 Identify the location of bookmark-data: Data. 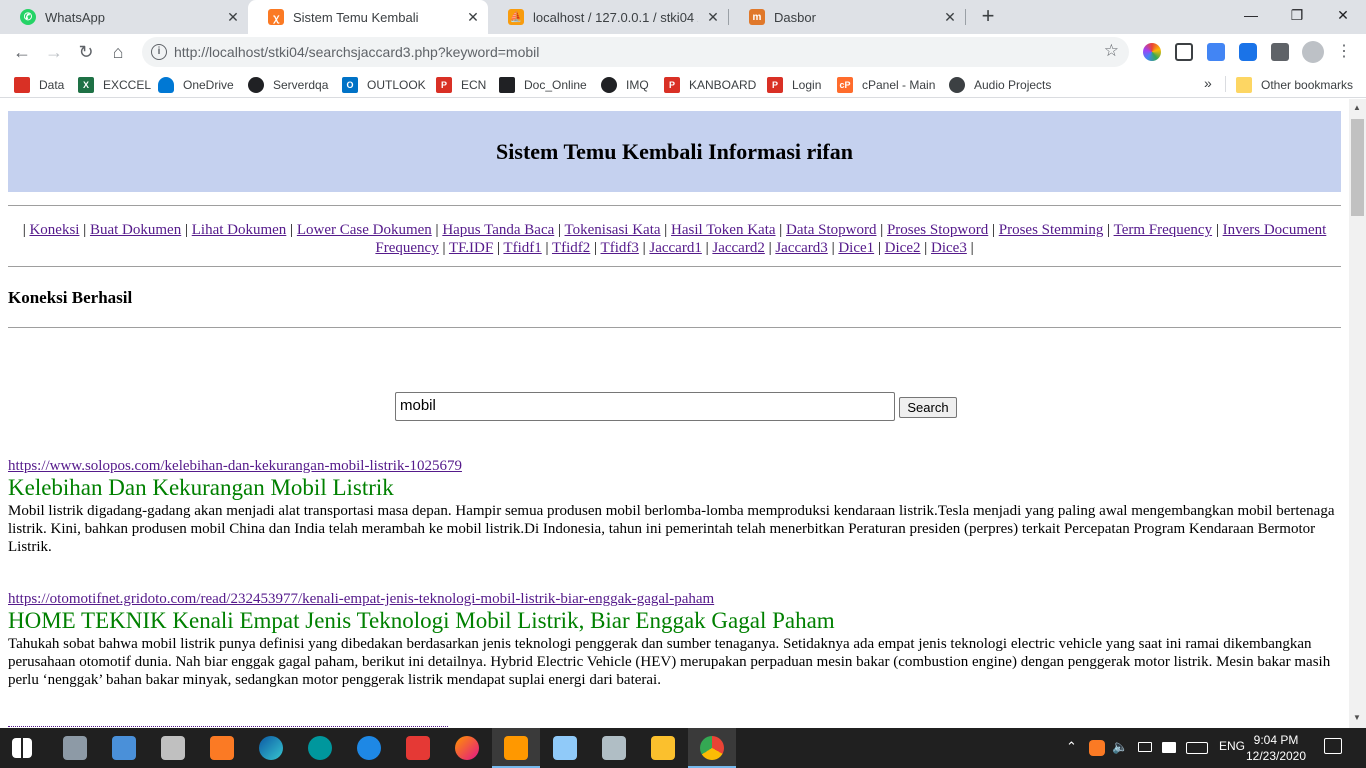
(39, 85).